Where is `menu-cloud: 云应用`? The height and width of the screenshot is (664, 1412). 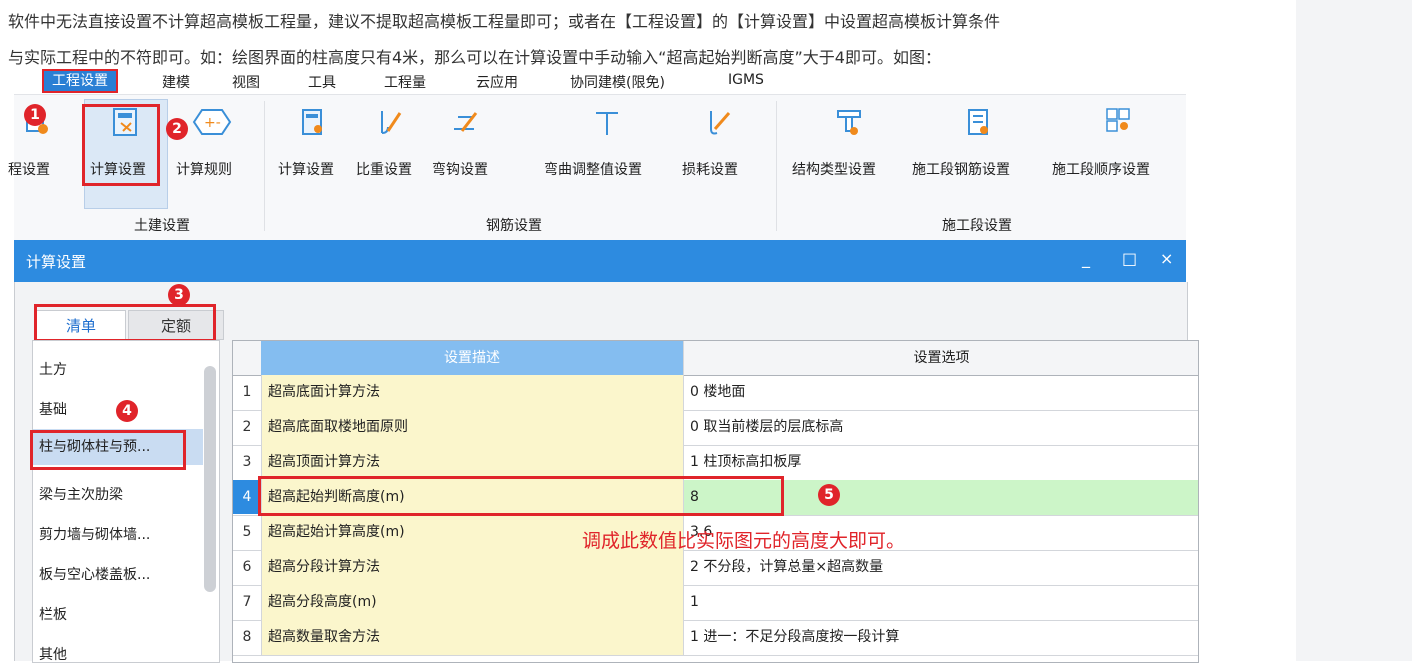 menu-cloud: 云应用 is located at coordinates (497, 82).